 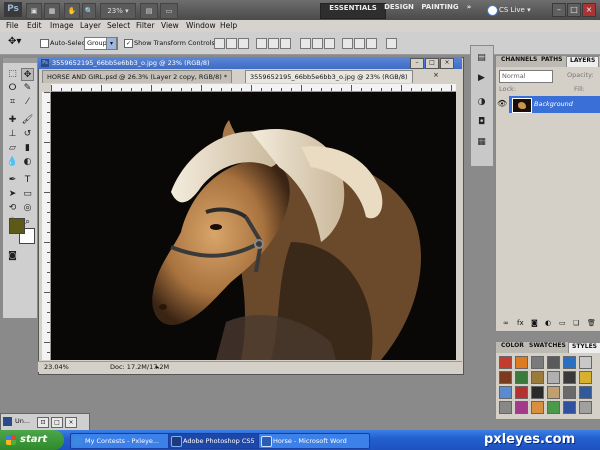 What do you see at coordinates (157, 367) in the screenshot?
I see `status-arrow-icon: ▸` at bounding box center [157, 367].